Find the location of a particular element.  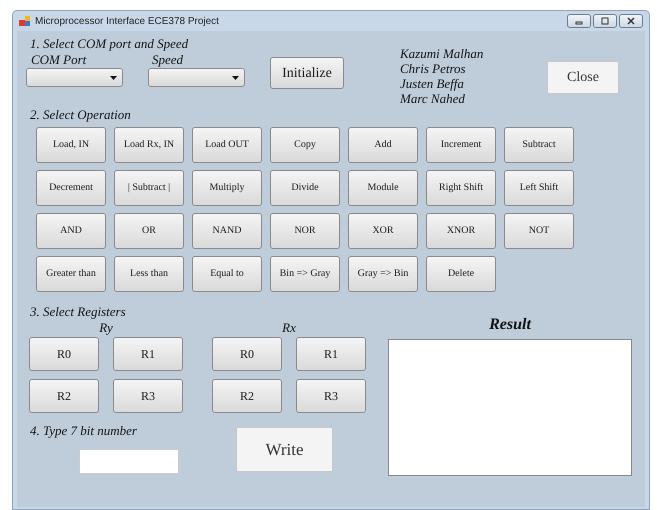

author-name: Marc Nahed is located at coordinates (433, 98).